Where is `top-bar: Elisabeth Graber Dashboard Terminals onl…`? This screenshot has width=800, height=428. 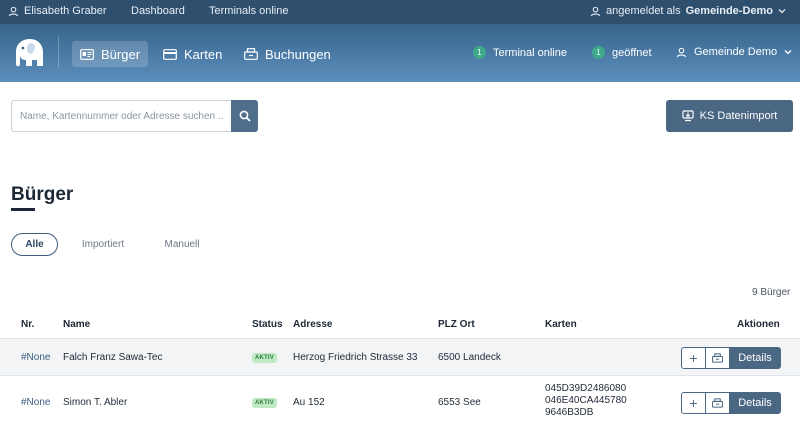 top-bar: Elisabeth Graber Dashboard Terminals onl… is located at coordinates (400, 12).